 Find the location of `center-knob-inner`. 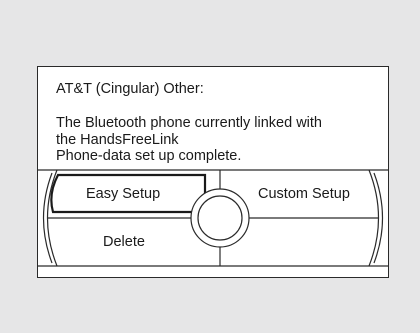

center-knob-inner is located at coordinates (220, 218).